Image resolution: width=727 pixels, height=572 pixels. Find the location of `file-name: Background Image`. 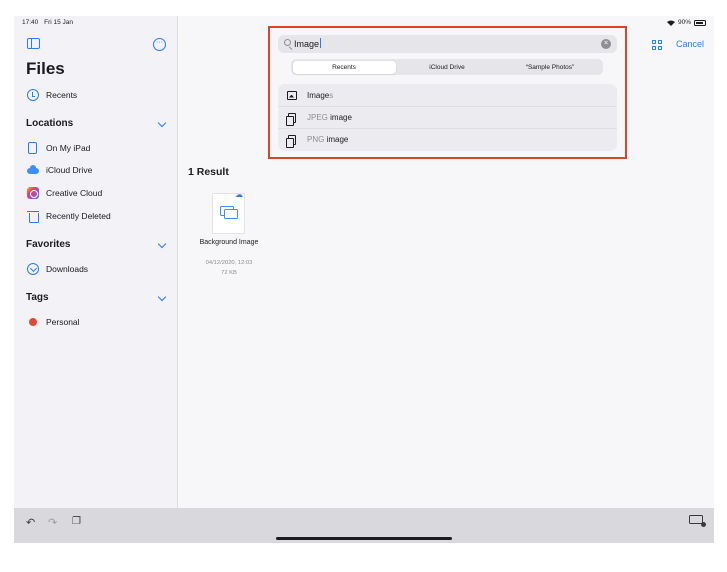

file-name: Background Image is located at coordinates (229, 243).